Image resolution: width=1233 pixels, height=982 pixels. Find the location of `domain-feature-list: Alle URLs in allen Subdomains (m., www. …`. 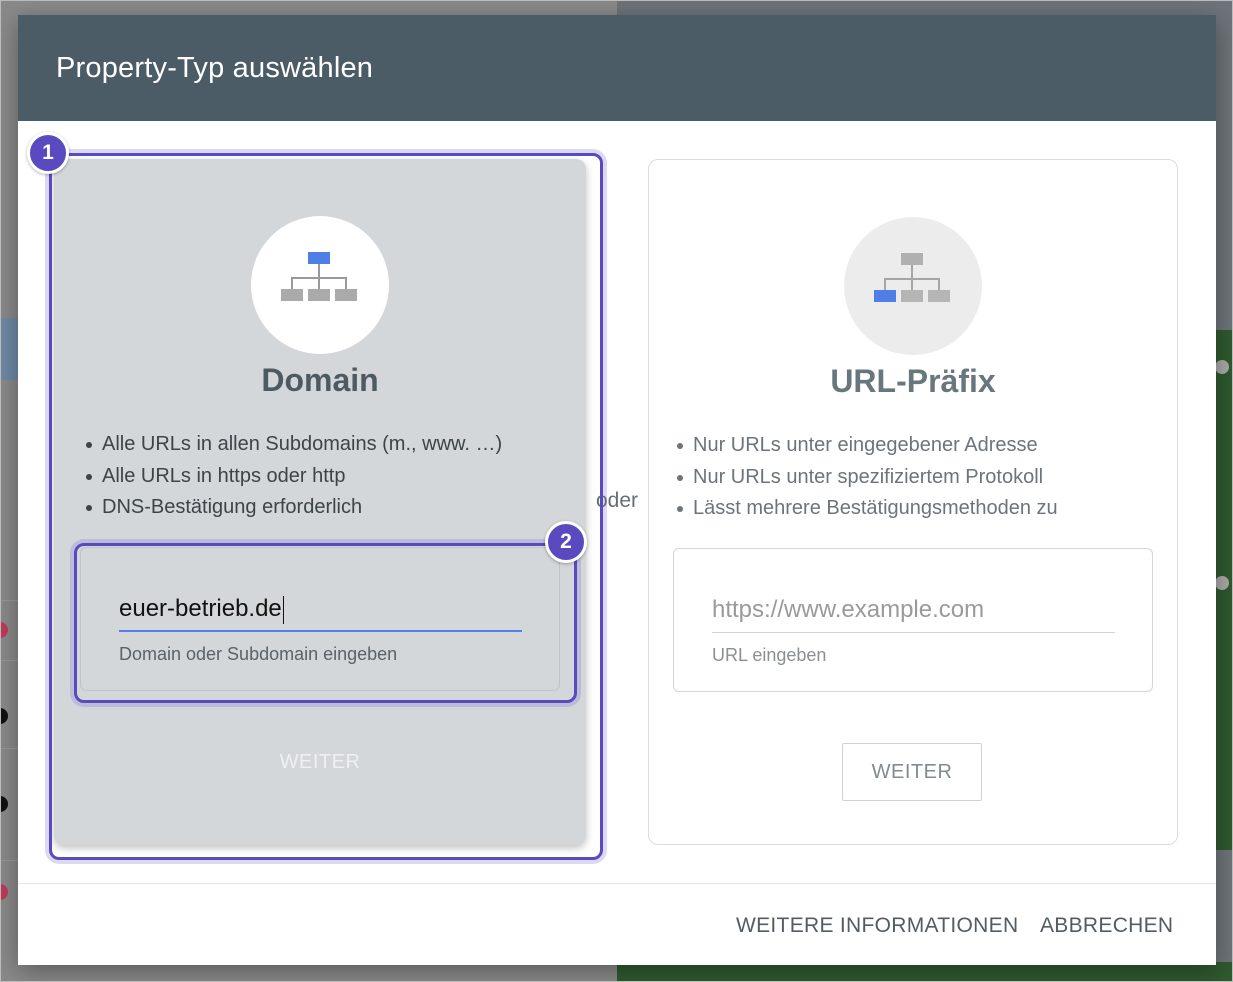

domain-feature-list: Alle URLs in allen Subdomains (m., www. … is located at coordinates (293, 476).